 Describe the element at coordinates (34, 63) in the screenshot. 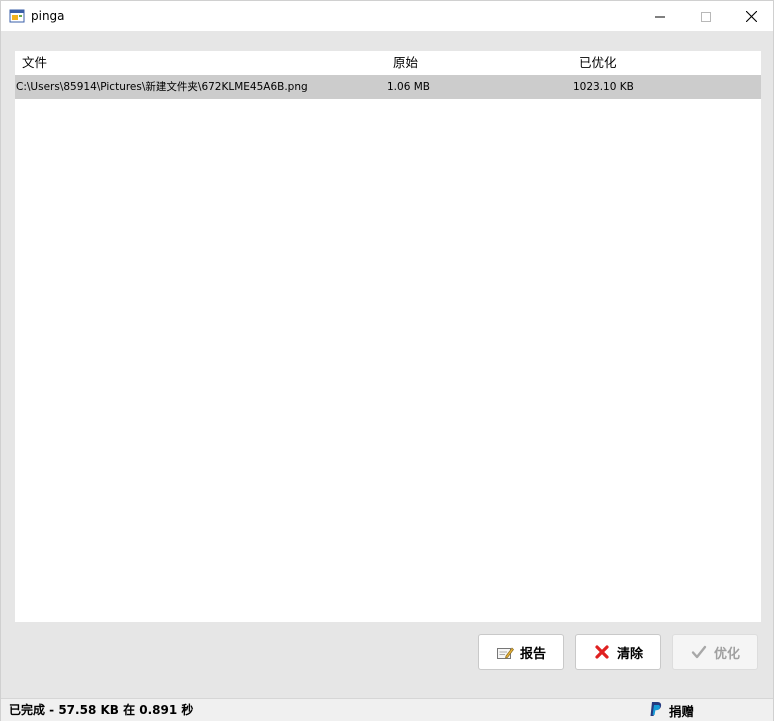

I see `column-header-file: 文件` at that location.